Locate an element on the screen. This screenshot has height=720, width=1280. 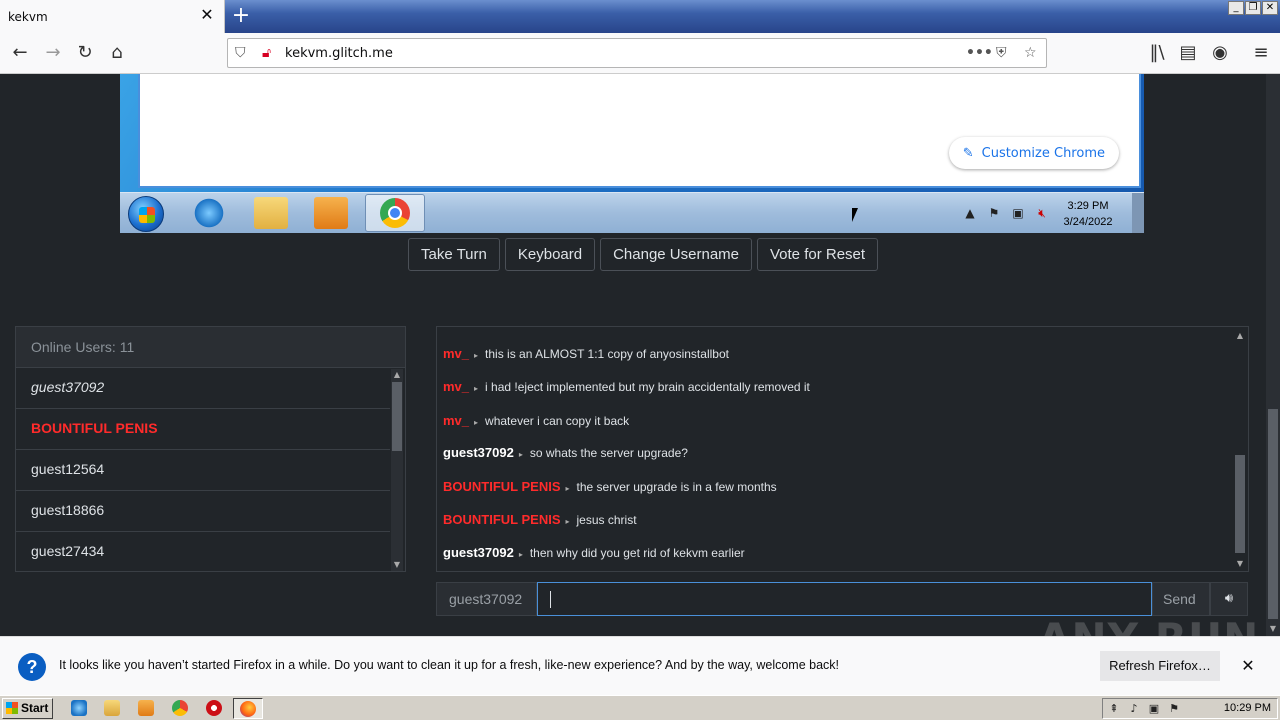
tab-strip: kekvm ✕ + _ ❐ ✕ is located at coordinates (640, 16).